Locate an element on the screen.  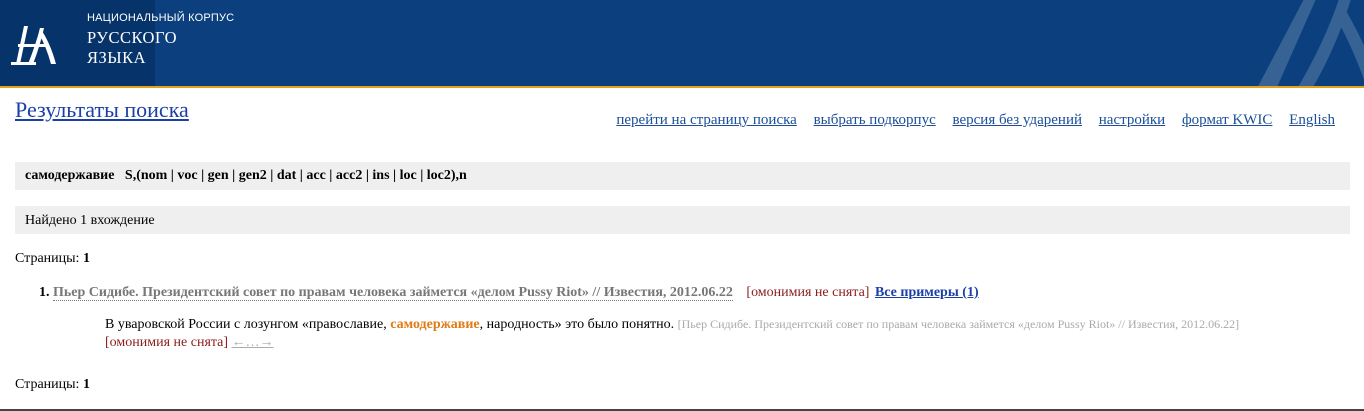
site-brand: НАЦИОНАЛЬНЫЙ КОРПУС РУССКОГО ЯЗЫКА is located at coordinates (160, 40).